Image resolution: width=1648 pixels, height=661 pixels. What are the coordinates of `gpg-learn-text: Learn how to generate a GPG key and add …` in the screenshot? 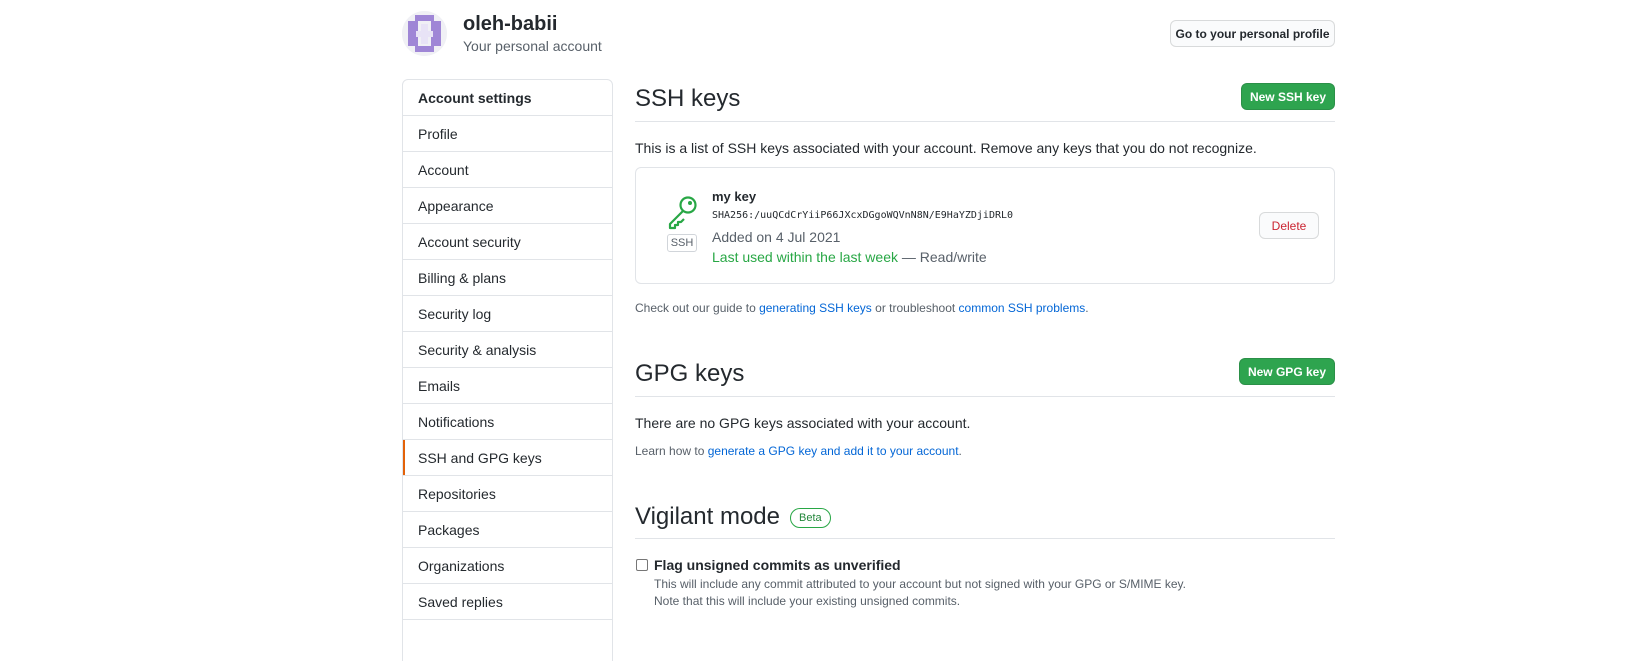 It's located at (798, 451).